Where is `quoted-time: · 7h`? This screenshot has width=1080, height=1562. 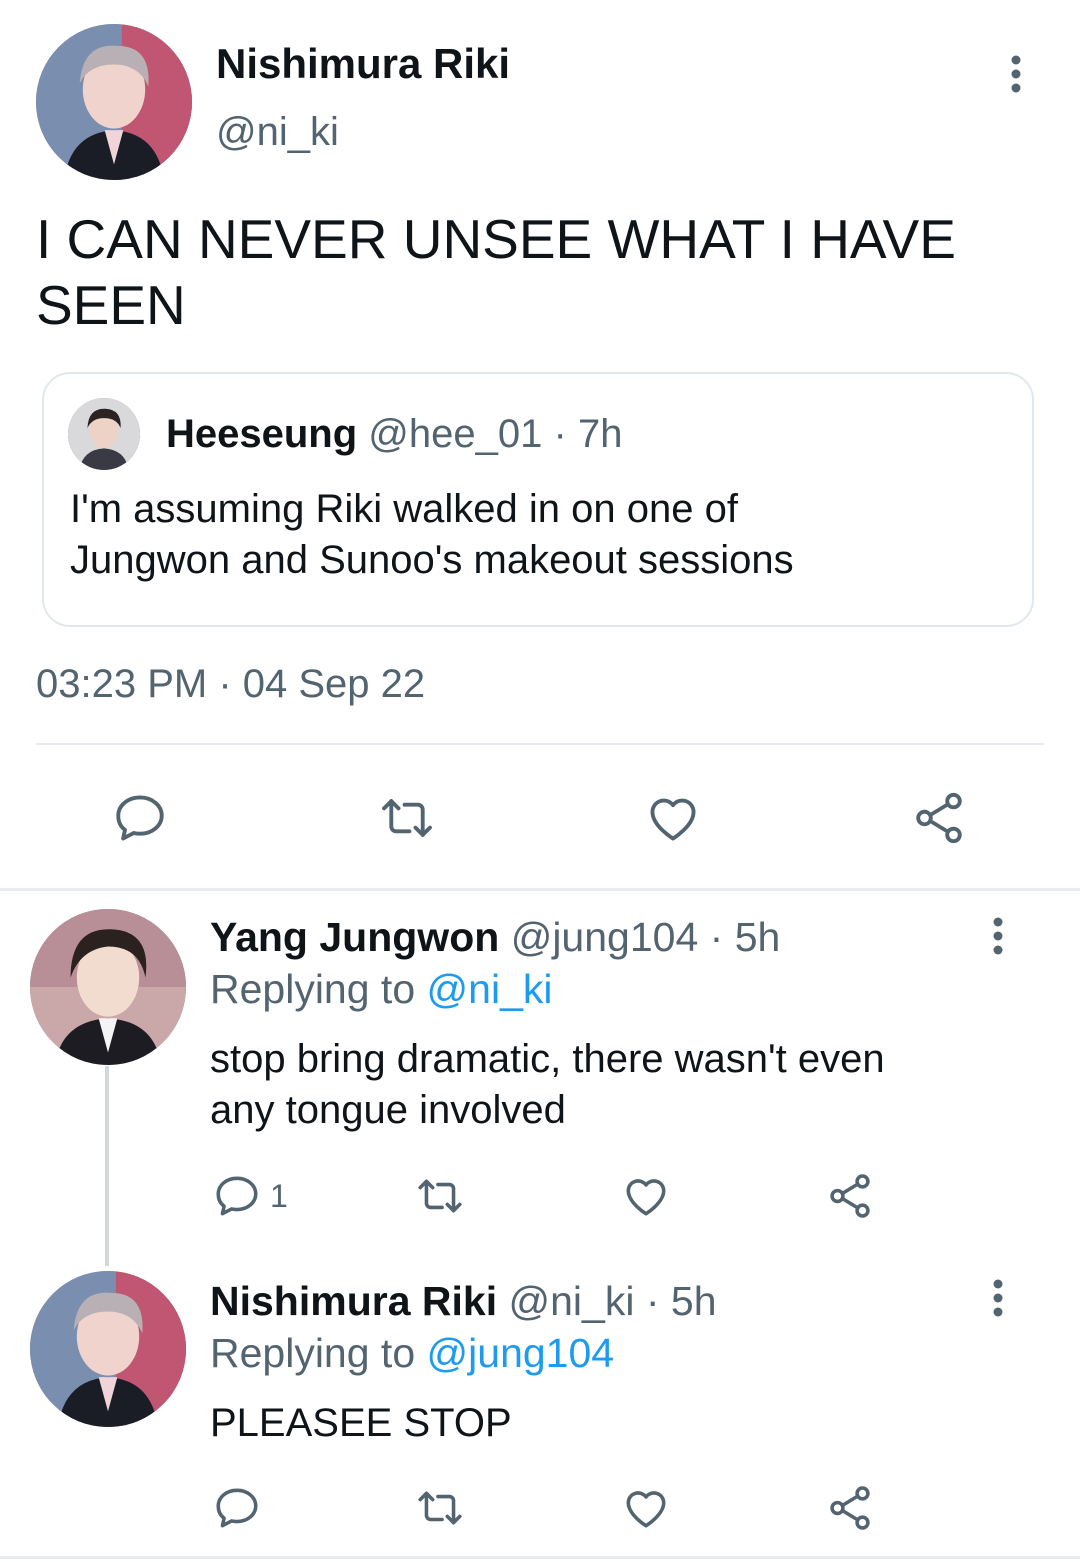
quoted-time: · 7h is located at coordinates (588, 434).